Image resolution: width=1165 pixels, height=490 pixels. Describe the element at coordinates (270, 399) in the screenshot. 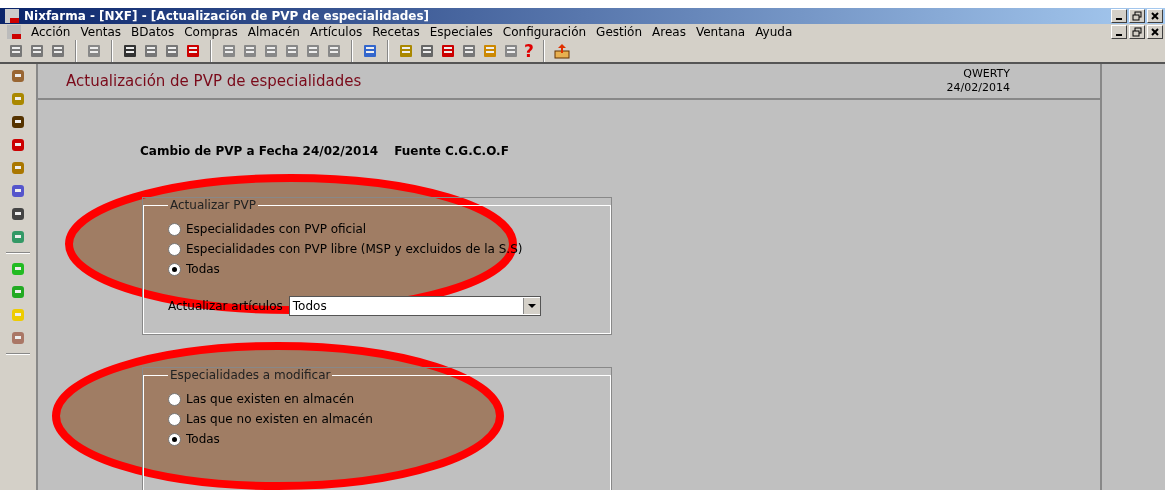

I see `option-label: Las que existen en almacén` at that location.